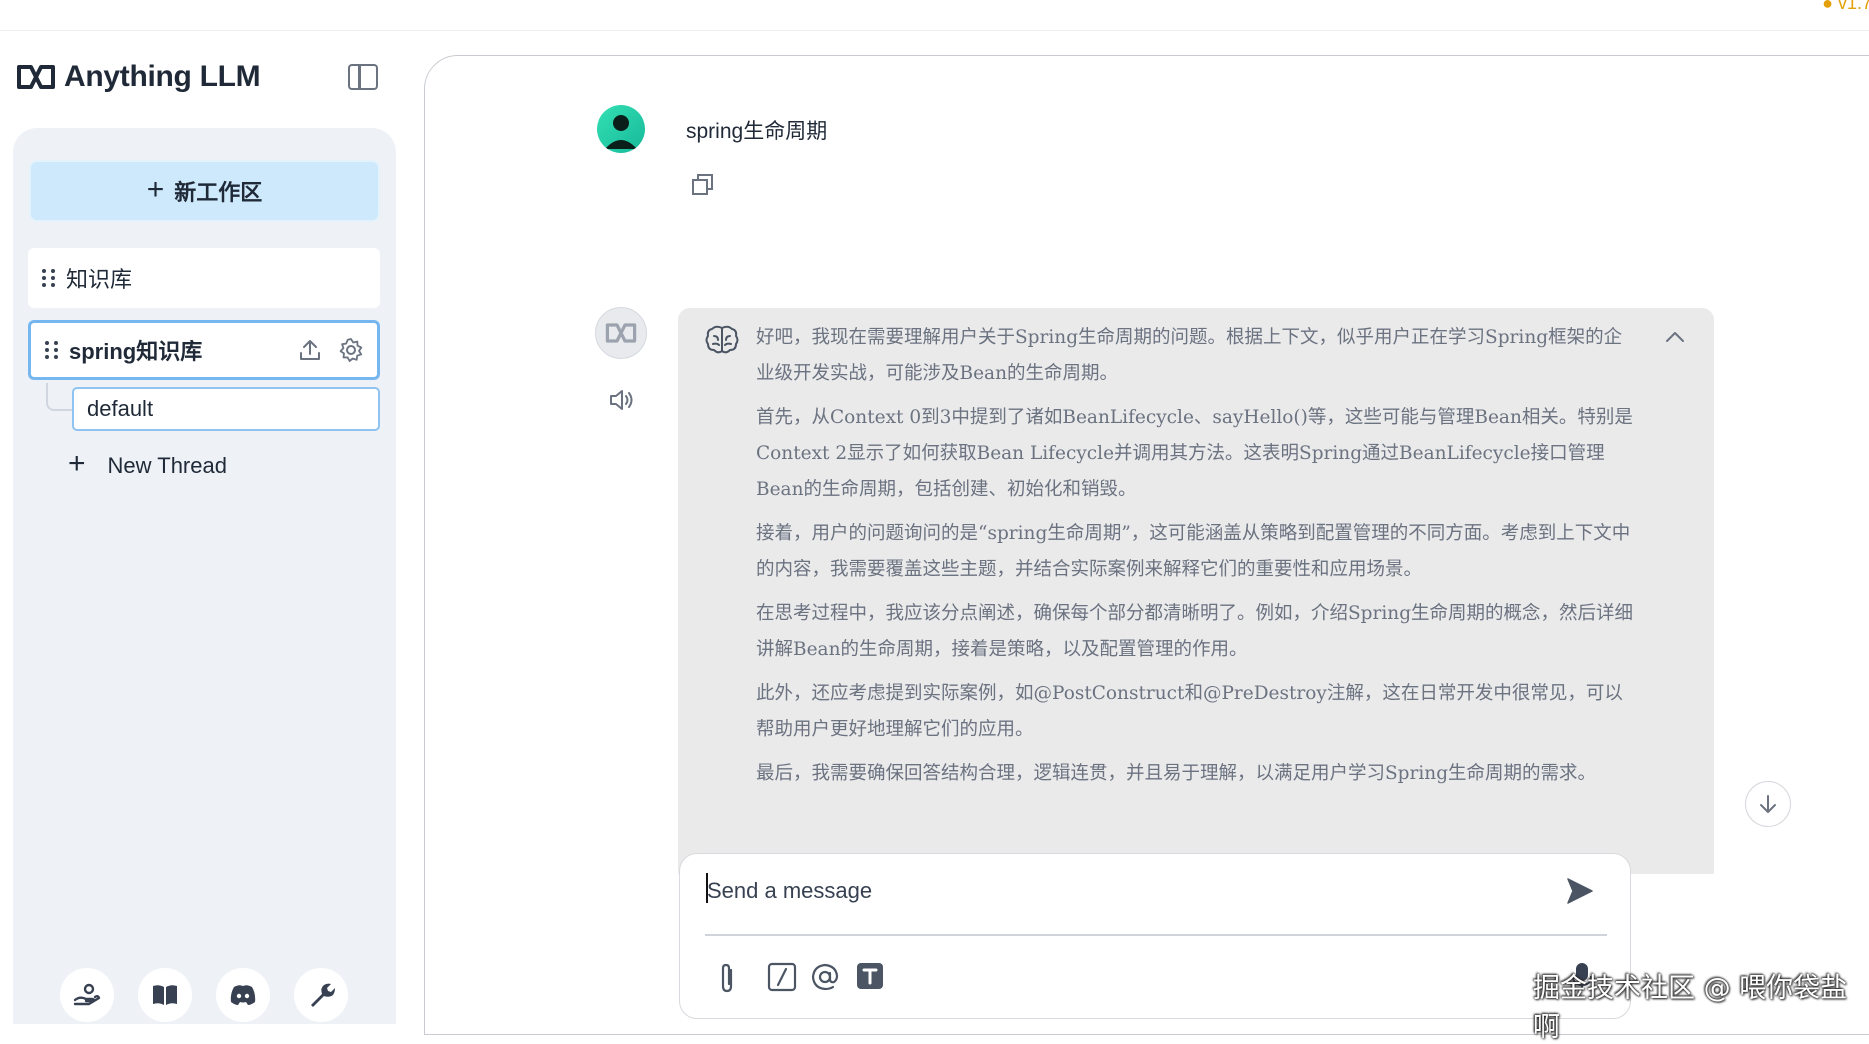  Describe the element at coordinates (99, 279) in the screenshot. I see `workspace-label: 知识库` at that location.